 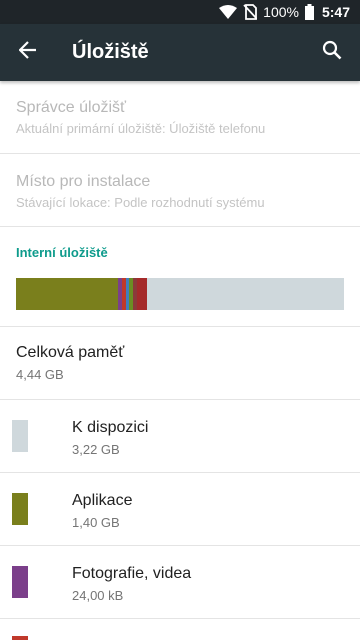 What do you see at coordinates (70, 352) in the screenshot?
I see `total-memory-label: Celková paměť` at bounding box center [70, 352].